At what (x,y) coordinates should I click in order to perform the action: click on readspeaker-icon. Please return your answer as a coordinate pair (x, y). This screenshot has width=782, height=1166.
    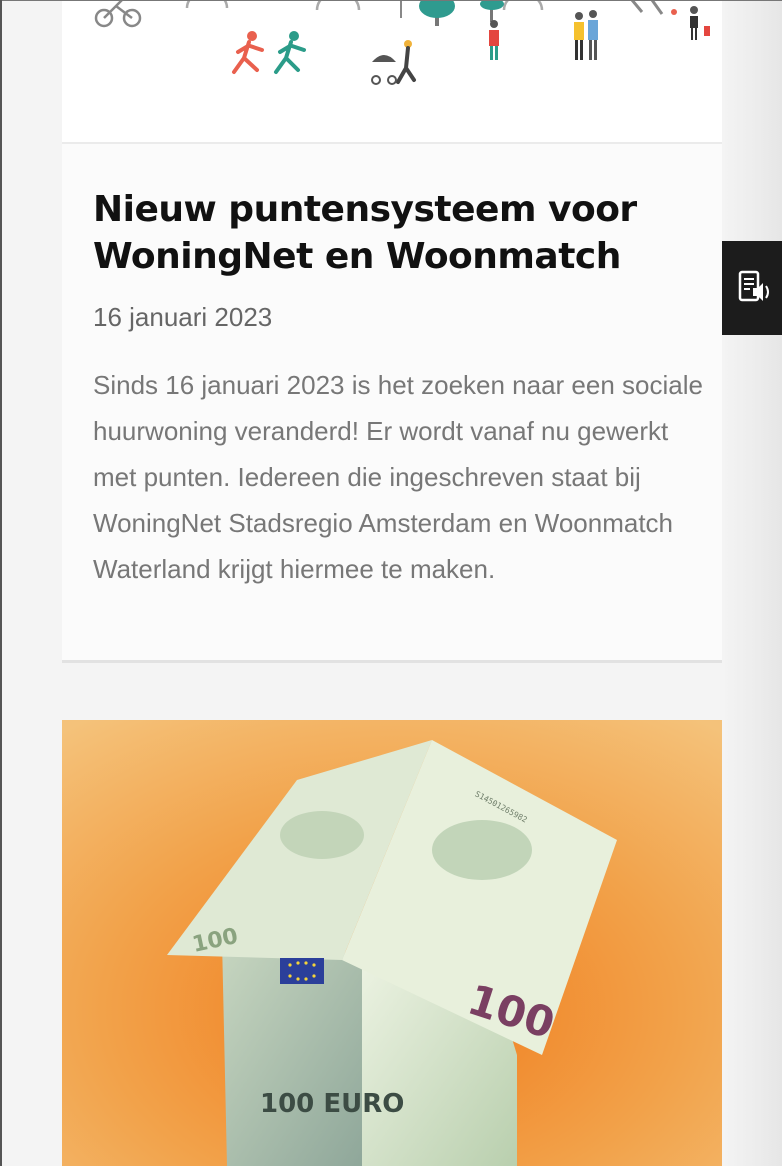
    Looking at the image, I should click on (753, 286).